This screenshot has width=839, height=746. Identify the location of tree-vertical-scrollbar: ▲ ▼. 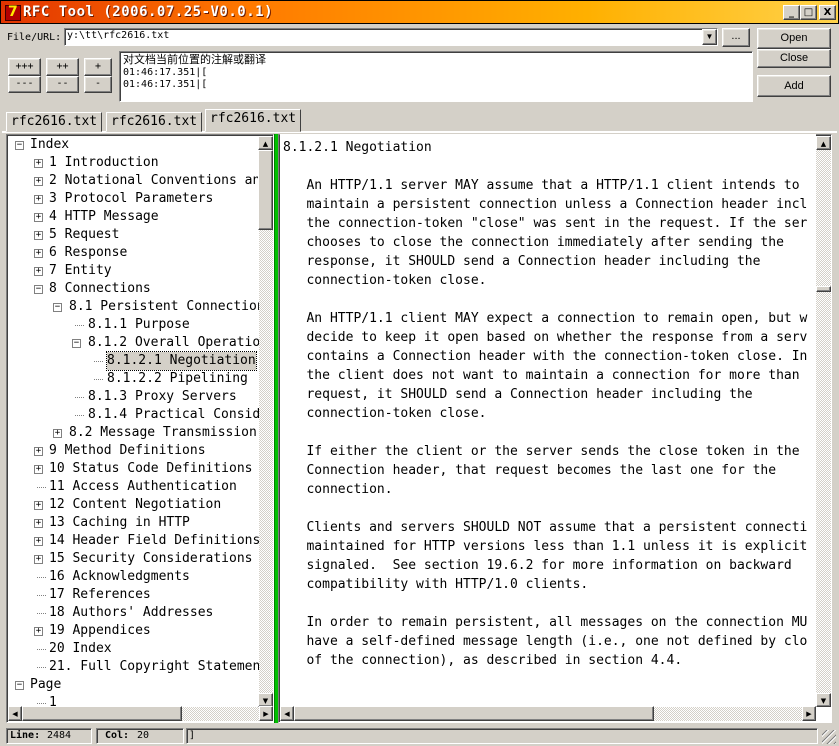
(265, 421).